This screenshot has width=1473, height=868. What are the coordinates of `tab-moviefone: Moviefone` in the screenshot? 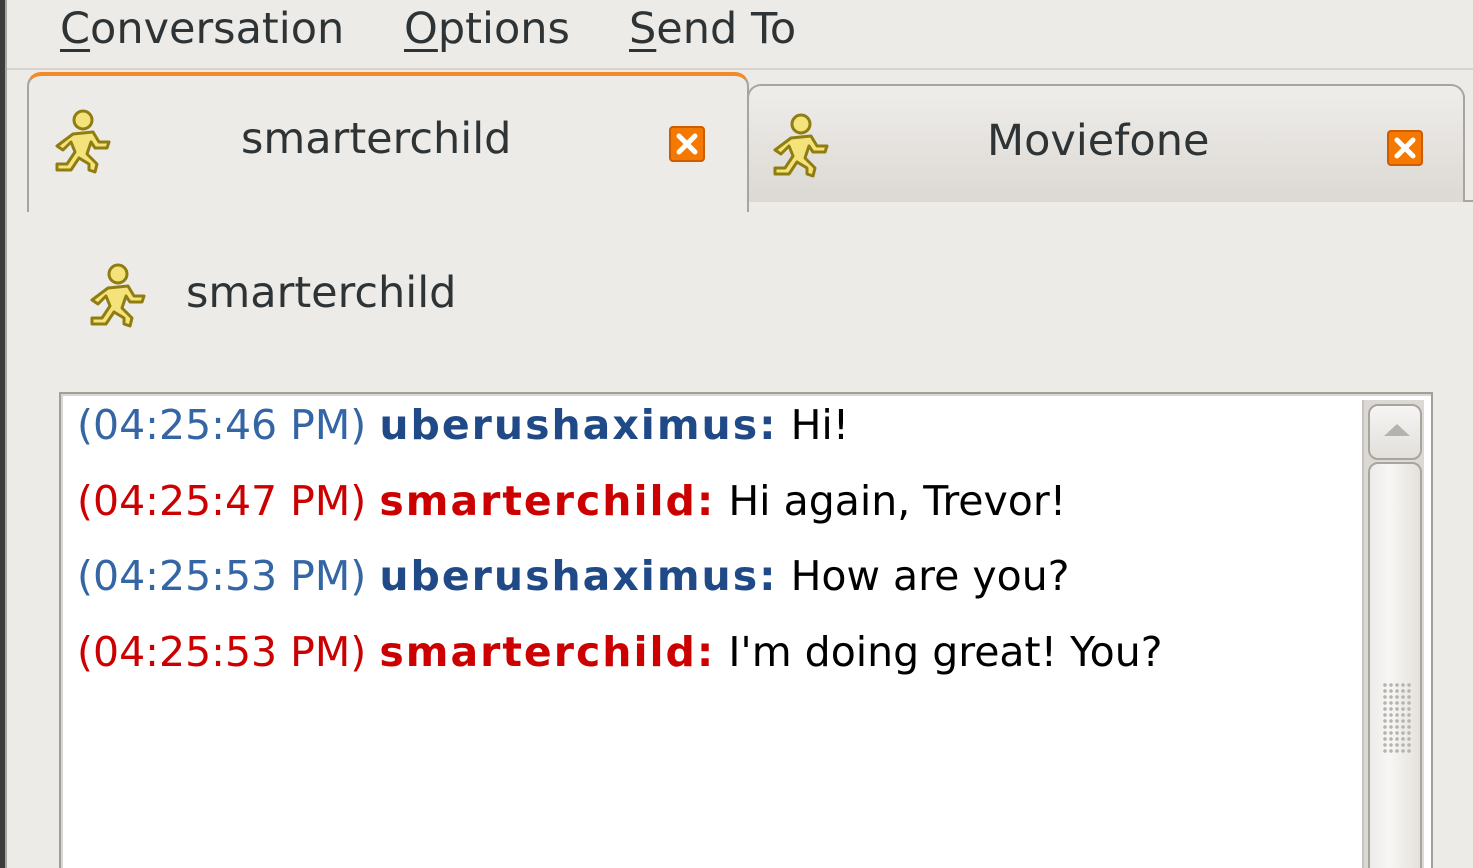 It's located at (1106, 143).